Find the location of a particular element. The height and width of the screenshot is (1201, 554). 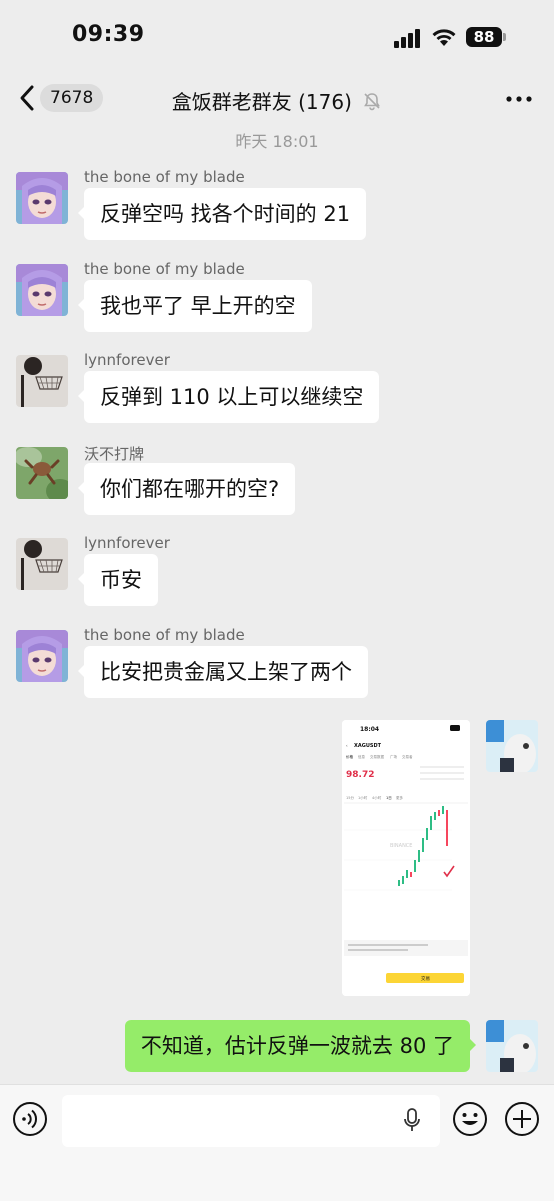

wifi-icon is located at coordinates (444, 37).